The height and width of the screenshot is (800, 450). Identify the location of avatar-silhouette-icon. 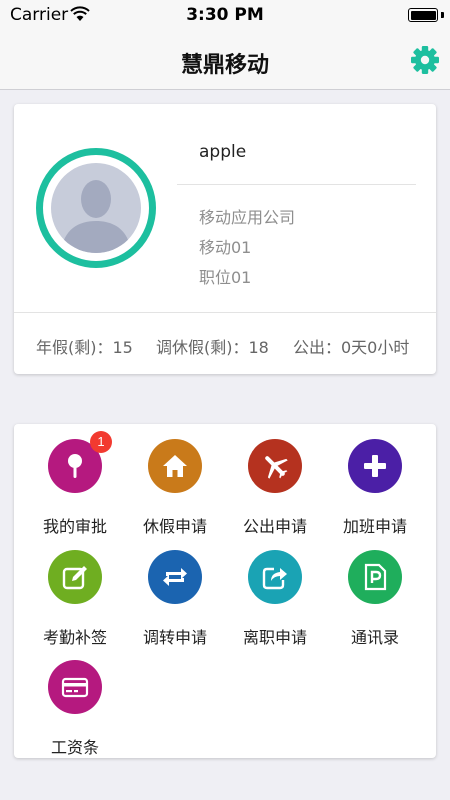
(96, 208).